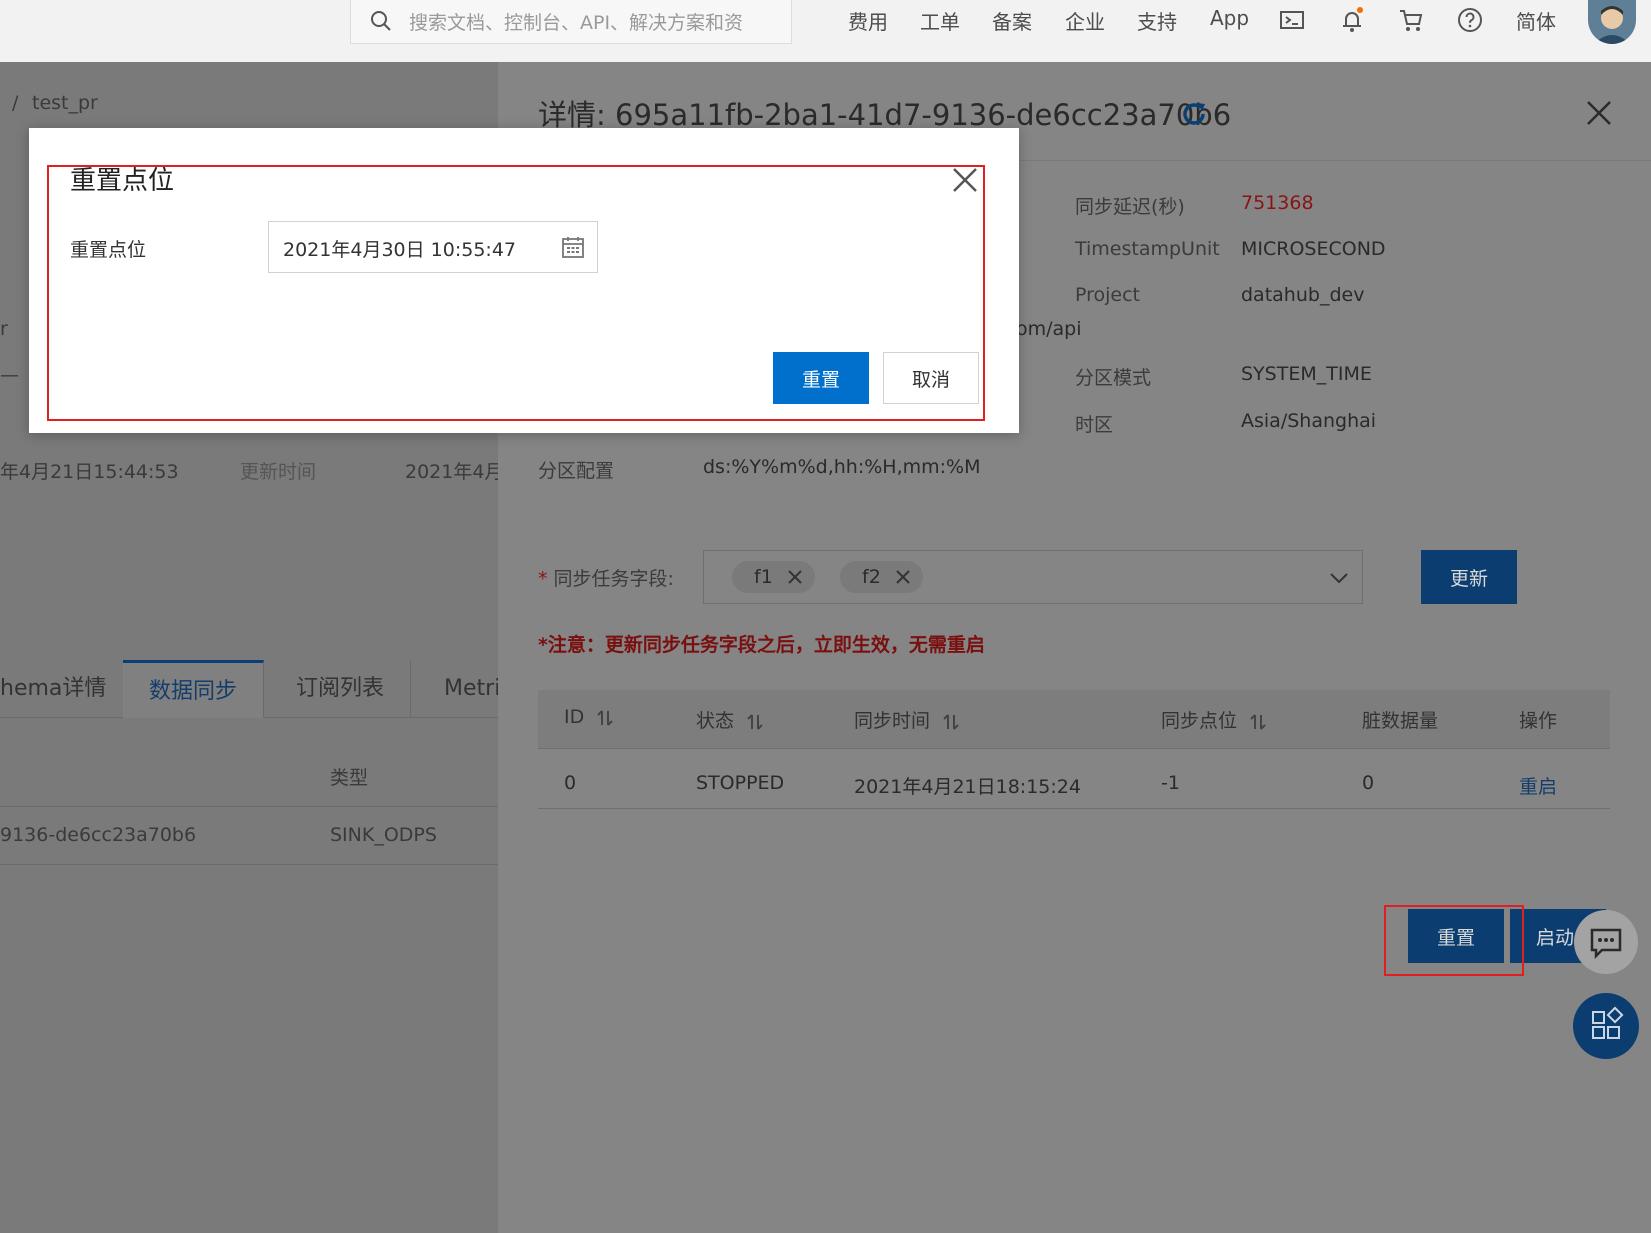  Describe the element at coordinates (868, 20) in the screenshot. I see `nav-billing: 费用` at that location.